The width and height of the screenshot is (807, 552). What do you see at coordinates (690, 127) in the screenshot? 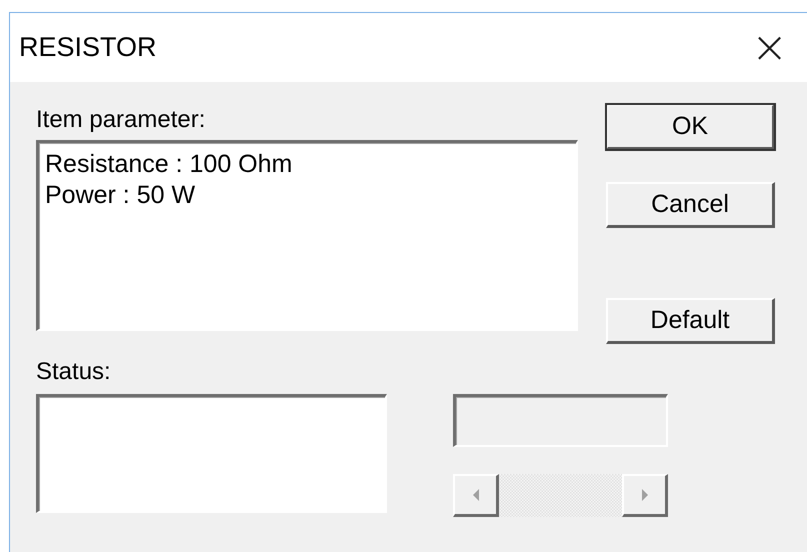
I see `dialog-button: OK` at bounding box center [690, 127].